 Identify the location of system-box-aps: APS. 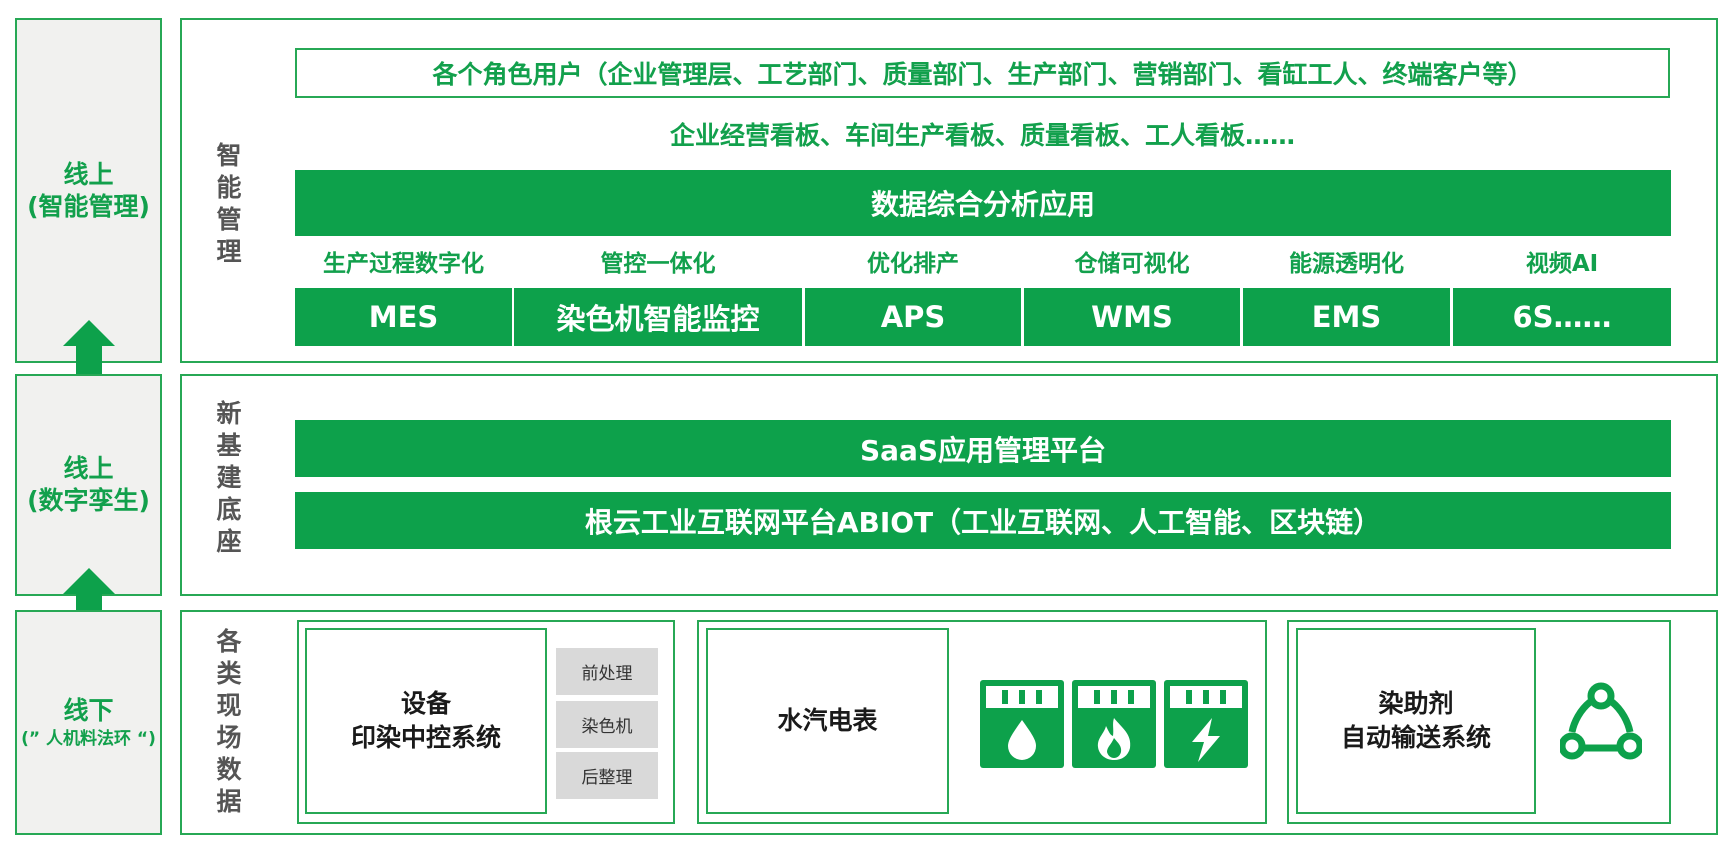
(913, 317).